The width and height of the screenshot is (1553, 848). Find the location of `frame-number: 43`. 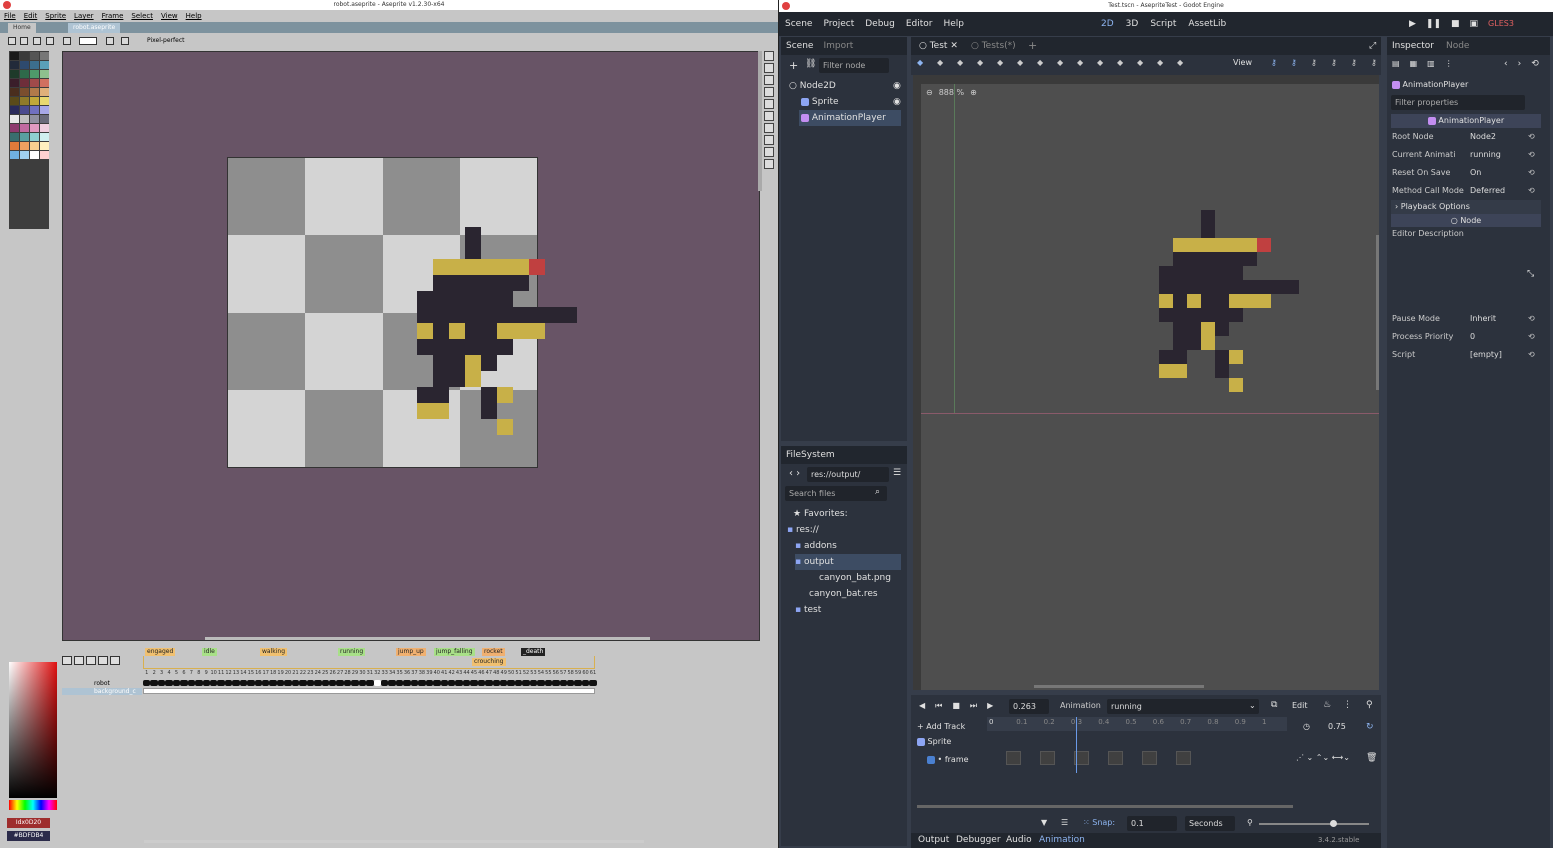

frame-number: 43 is located at coordinates (458, 673).